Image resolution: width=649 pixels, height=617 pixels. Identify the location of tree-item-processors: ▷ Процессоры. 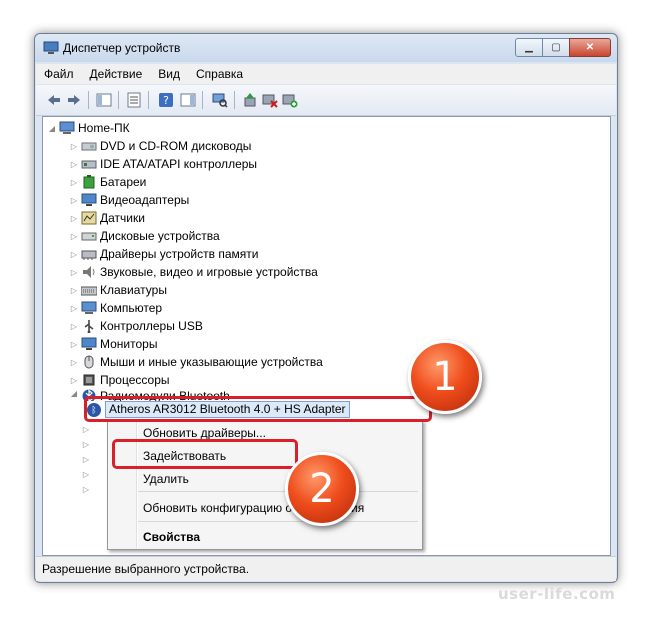
(119, 380).